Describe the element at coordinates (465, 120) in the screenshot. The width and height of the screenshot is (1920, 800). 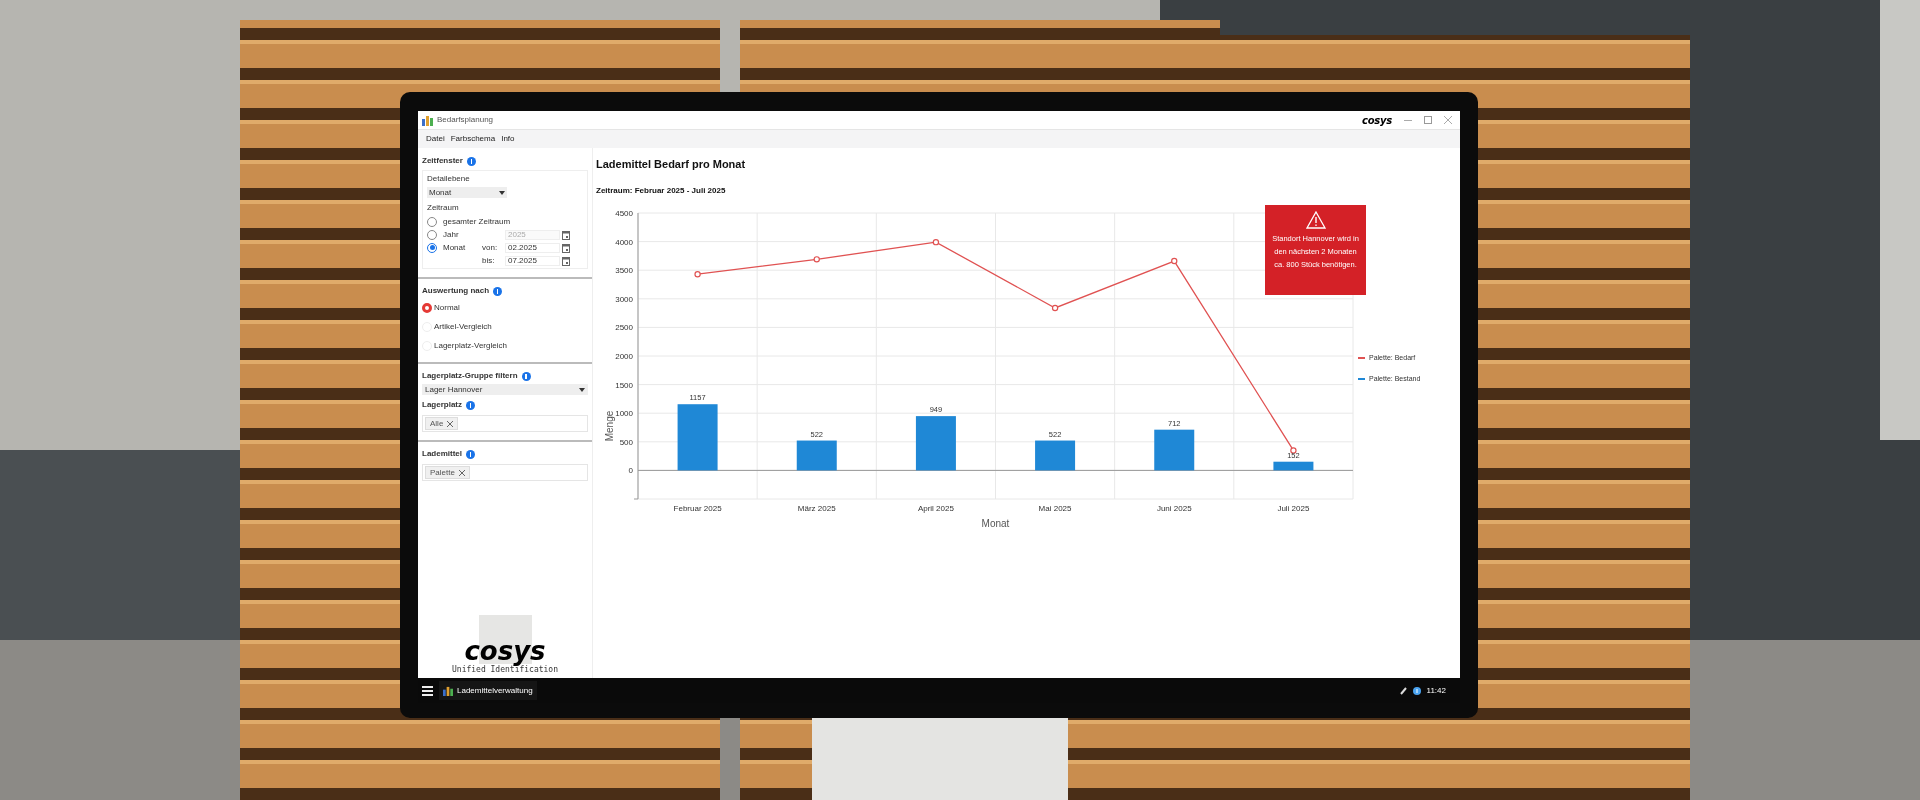
I see `window-title: Bedarfsplanung` at that location.